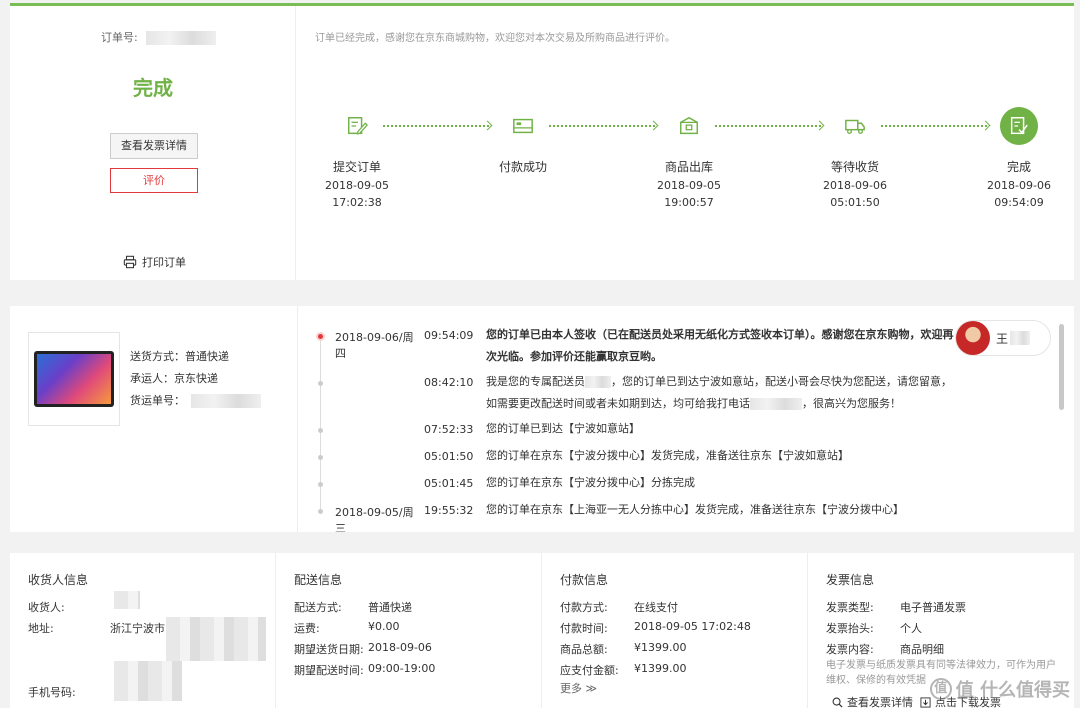 The width and height of the screenshot is (1080, 708). I want to click on tracking-day: 2018-09-06/周四, so click(374, 345).